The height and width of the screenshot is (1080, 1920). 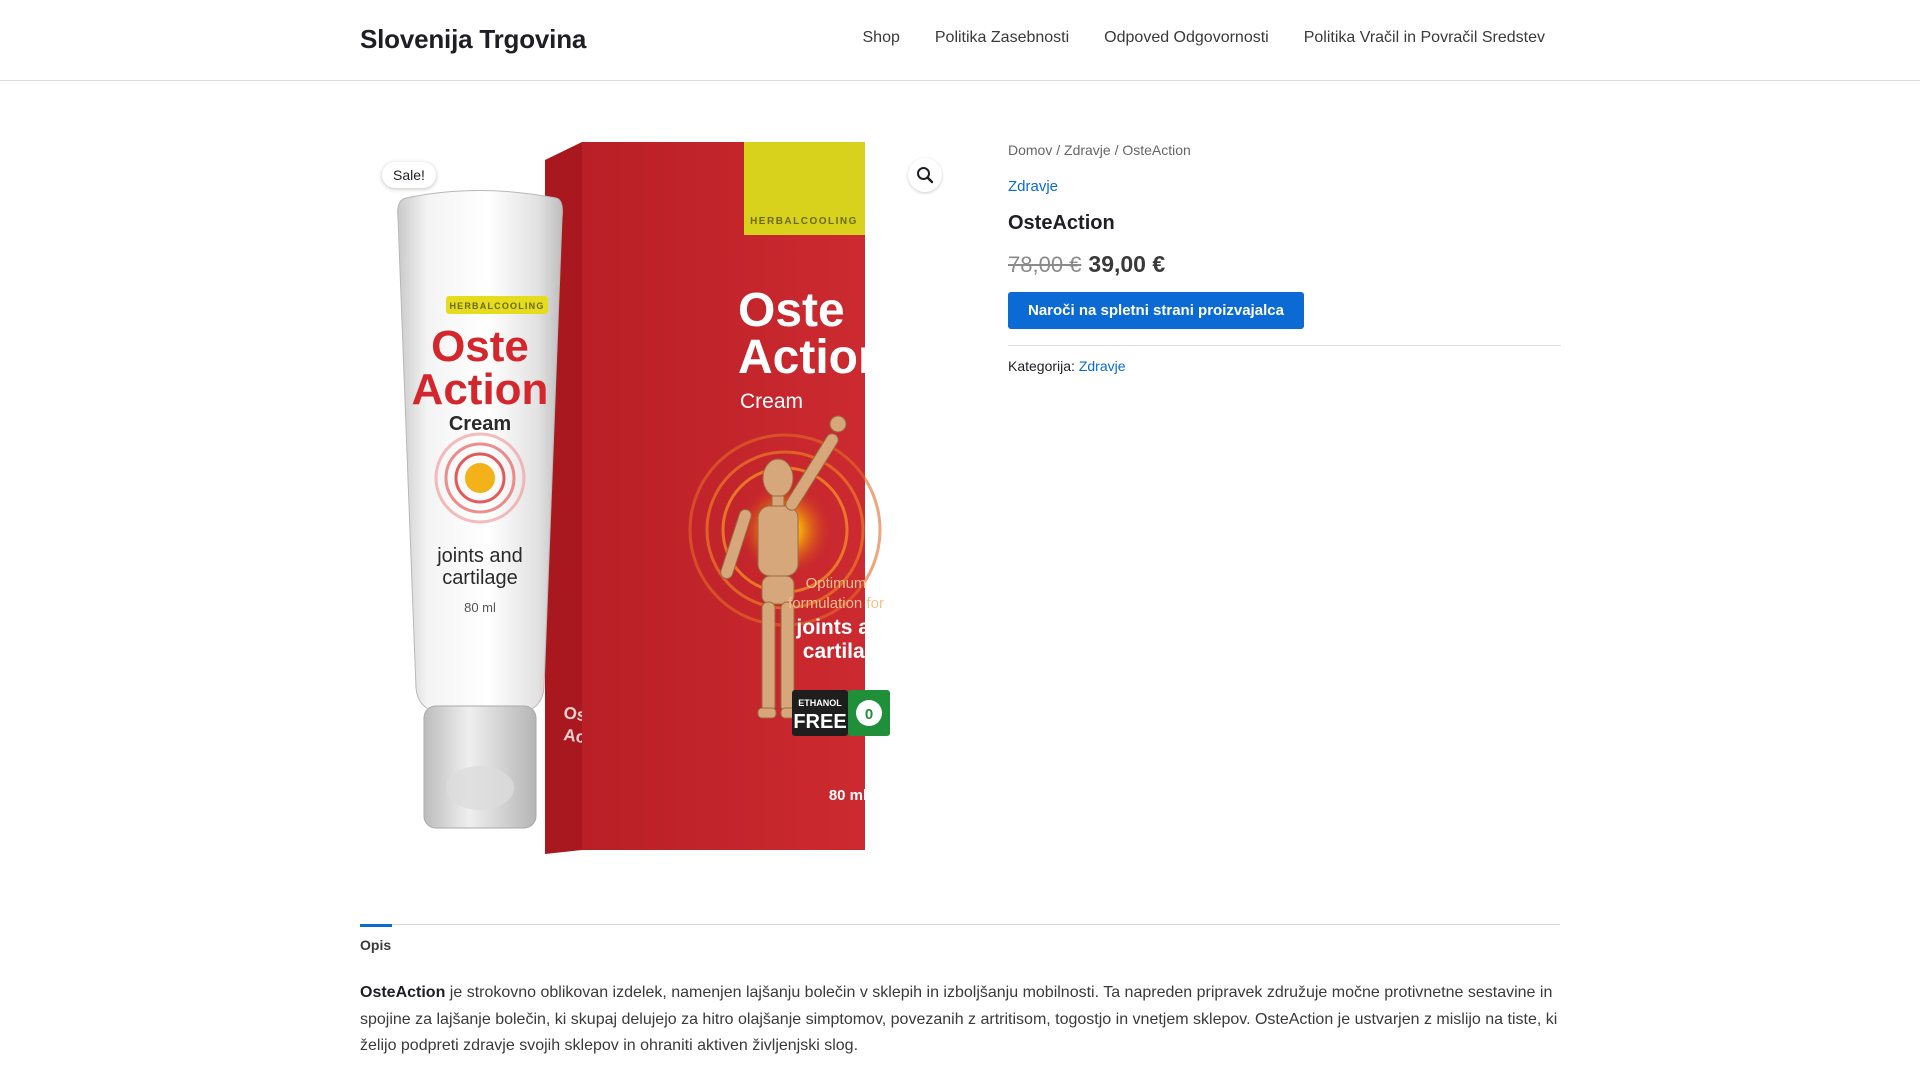 I want to click on sale-badge: Sale!, so click(x=409, y=175).